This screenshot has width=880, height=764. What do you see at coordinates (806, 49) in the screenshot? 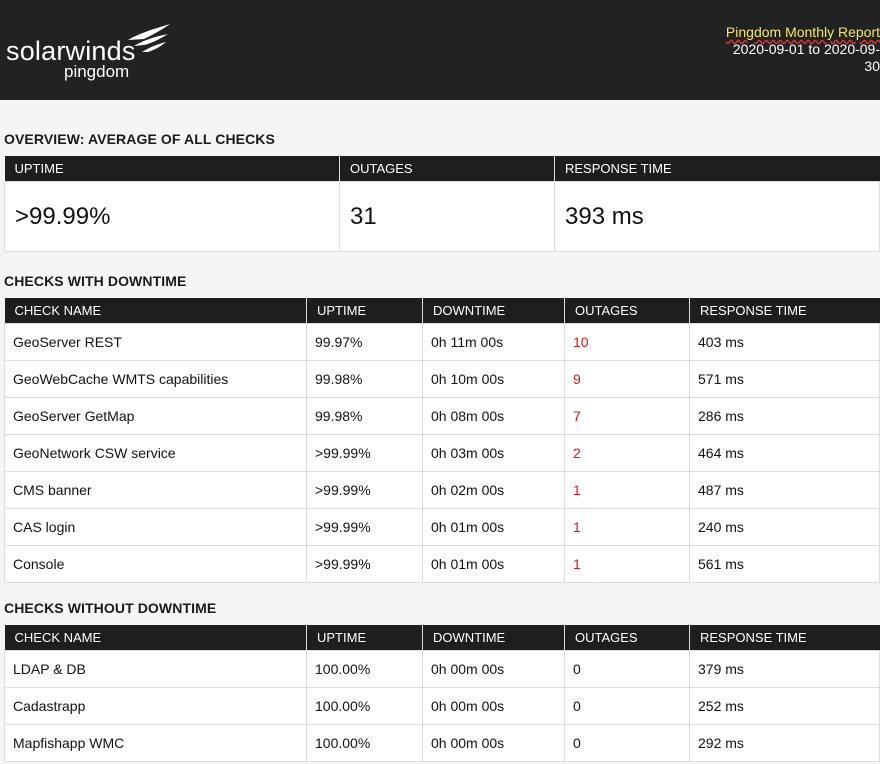
I see `report-date-range: 2020-09-01 to 2020-09-` at bounding box center [806, 49].